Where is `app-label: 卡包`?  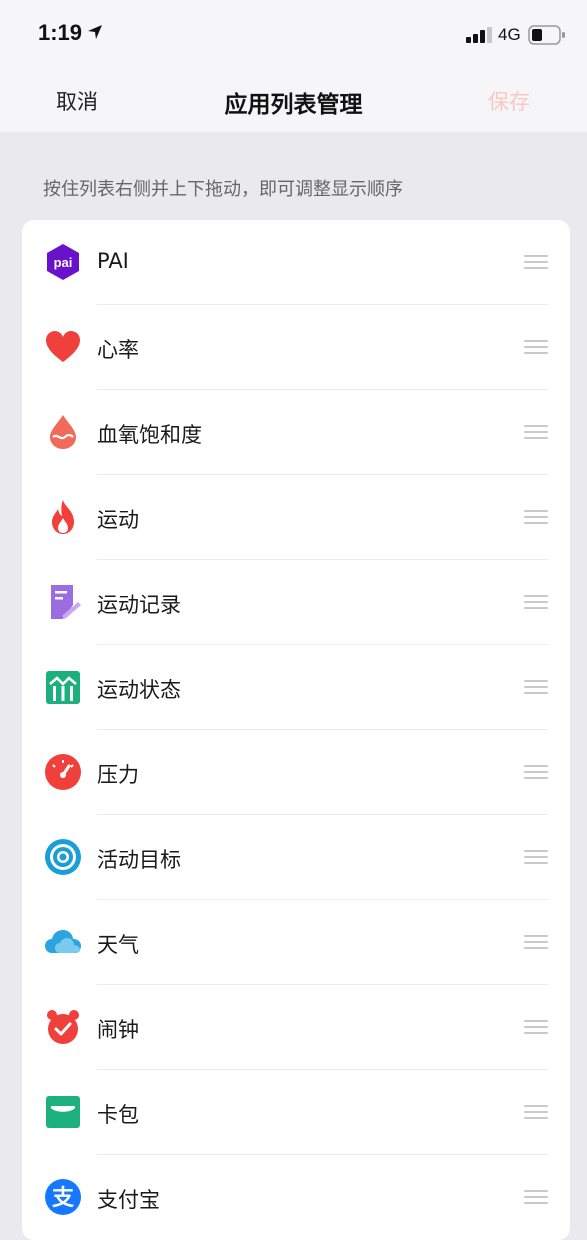
app-label: 卡包 is located at coordinates (118, 1115).